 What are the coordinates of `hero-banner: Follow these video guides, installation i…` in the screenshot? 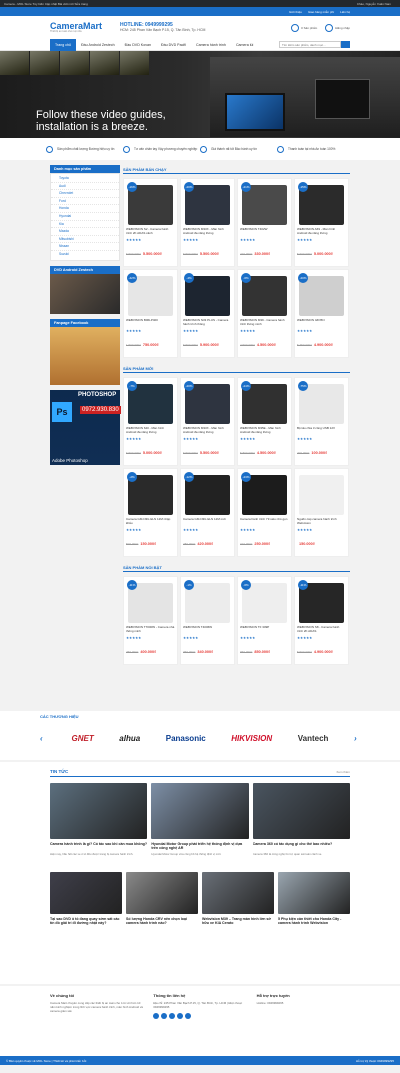 It's located at (200, 94).